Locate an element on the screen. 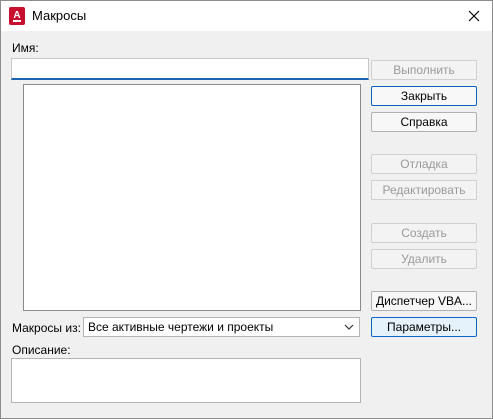  title-bar: A Макросы is located at coordinates (246, 16).